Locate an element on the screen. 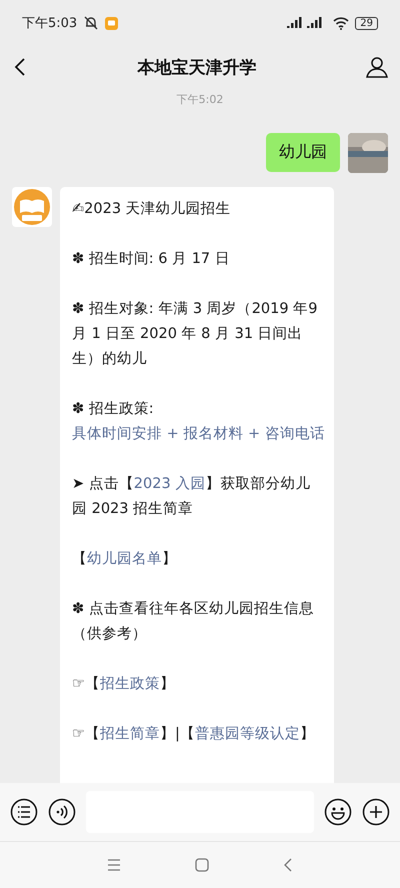 Image resolution: width=400 pixels, height=888 pixels. message-paragraph: ✽ 招生政策: 具体时间安排 + 报名材料 + 咨询电话 is located at coordinates (197, 422).